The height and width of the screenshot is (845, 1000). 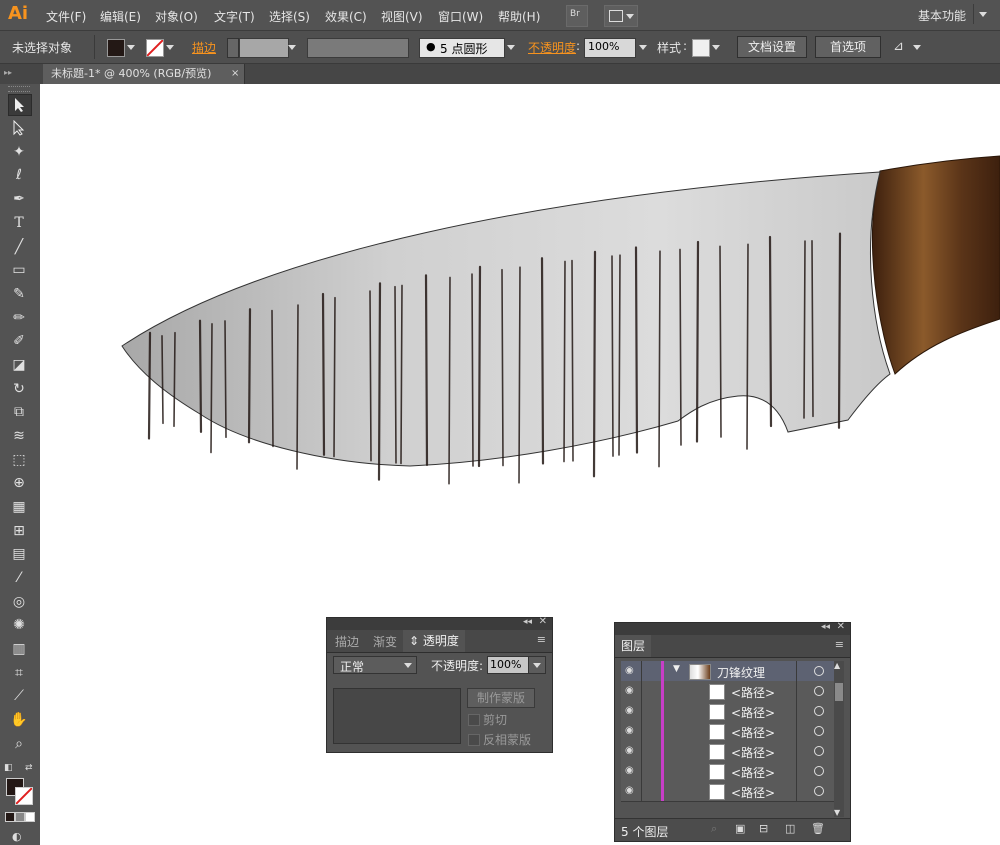 I want to click on scale-tool-icon: ⧉, so click(x=19, y=412).